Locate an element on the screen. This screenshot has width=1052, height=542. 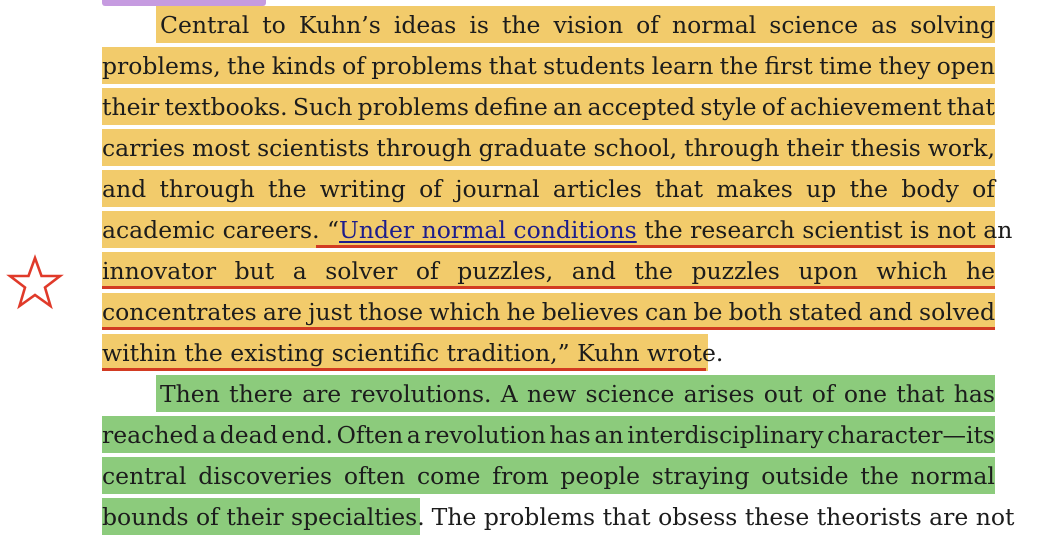
word: accepted is located at coordinates (641, 107).